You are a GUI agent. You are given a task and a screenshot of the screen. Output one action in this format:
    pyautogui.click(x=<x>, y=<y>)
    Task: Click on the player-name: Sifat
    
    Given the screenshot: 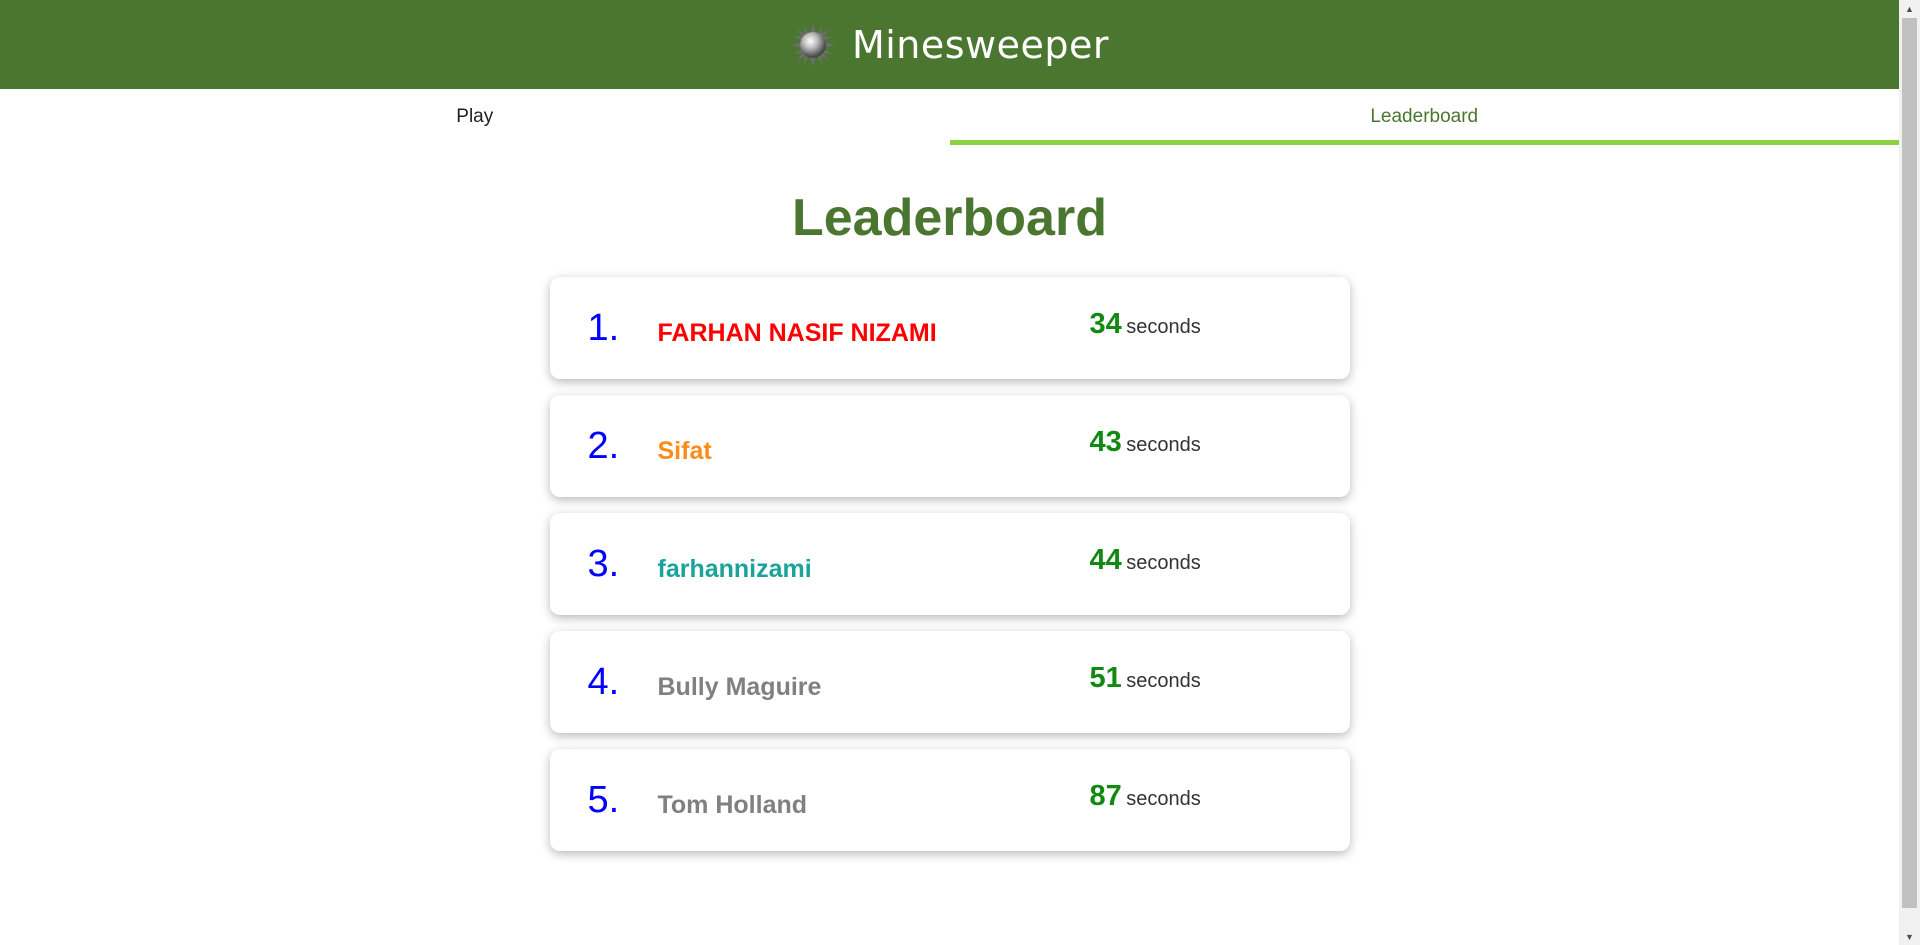 What is the action you would take?
    pyautogui.click(x=684, y=451)
    